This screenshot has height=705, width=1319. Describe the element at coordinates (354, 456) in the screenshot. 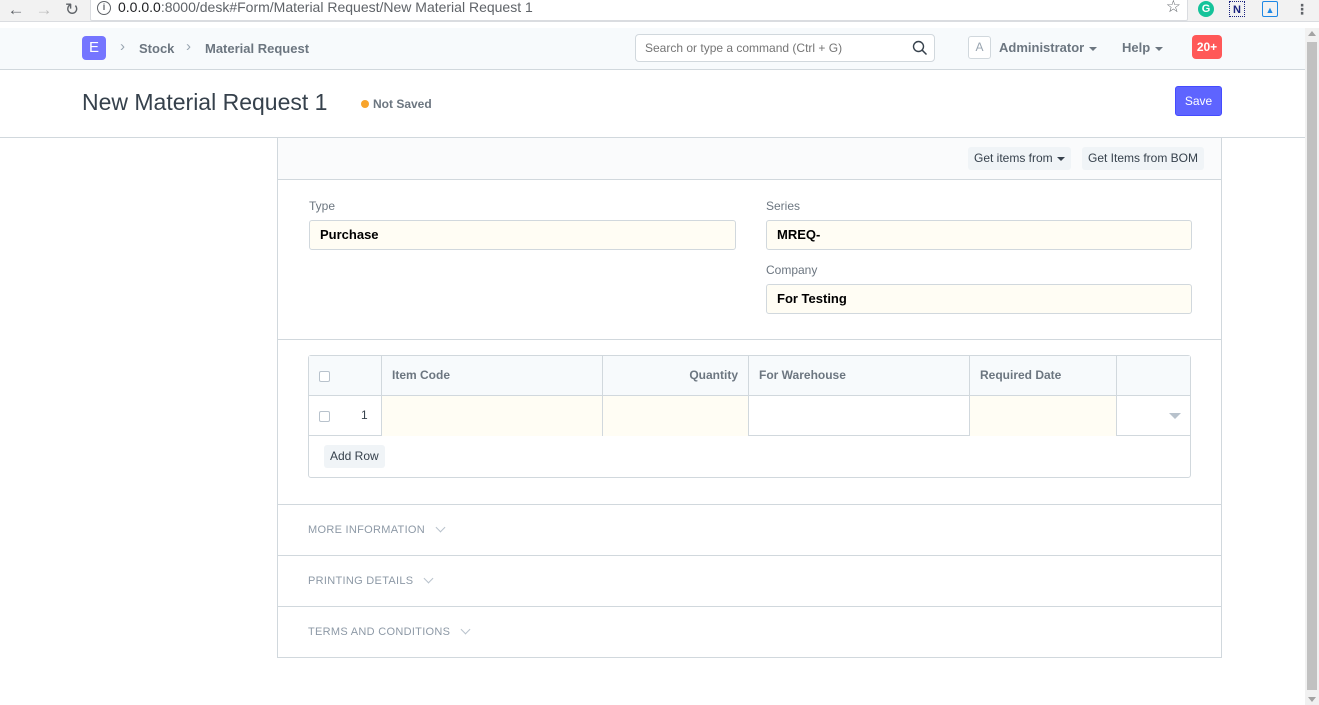

I see `add-row-button: Add Row` at that location.